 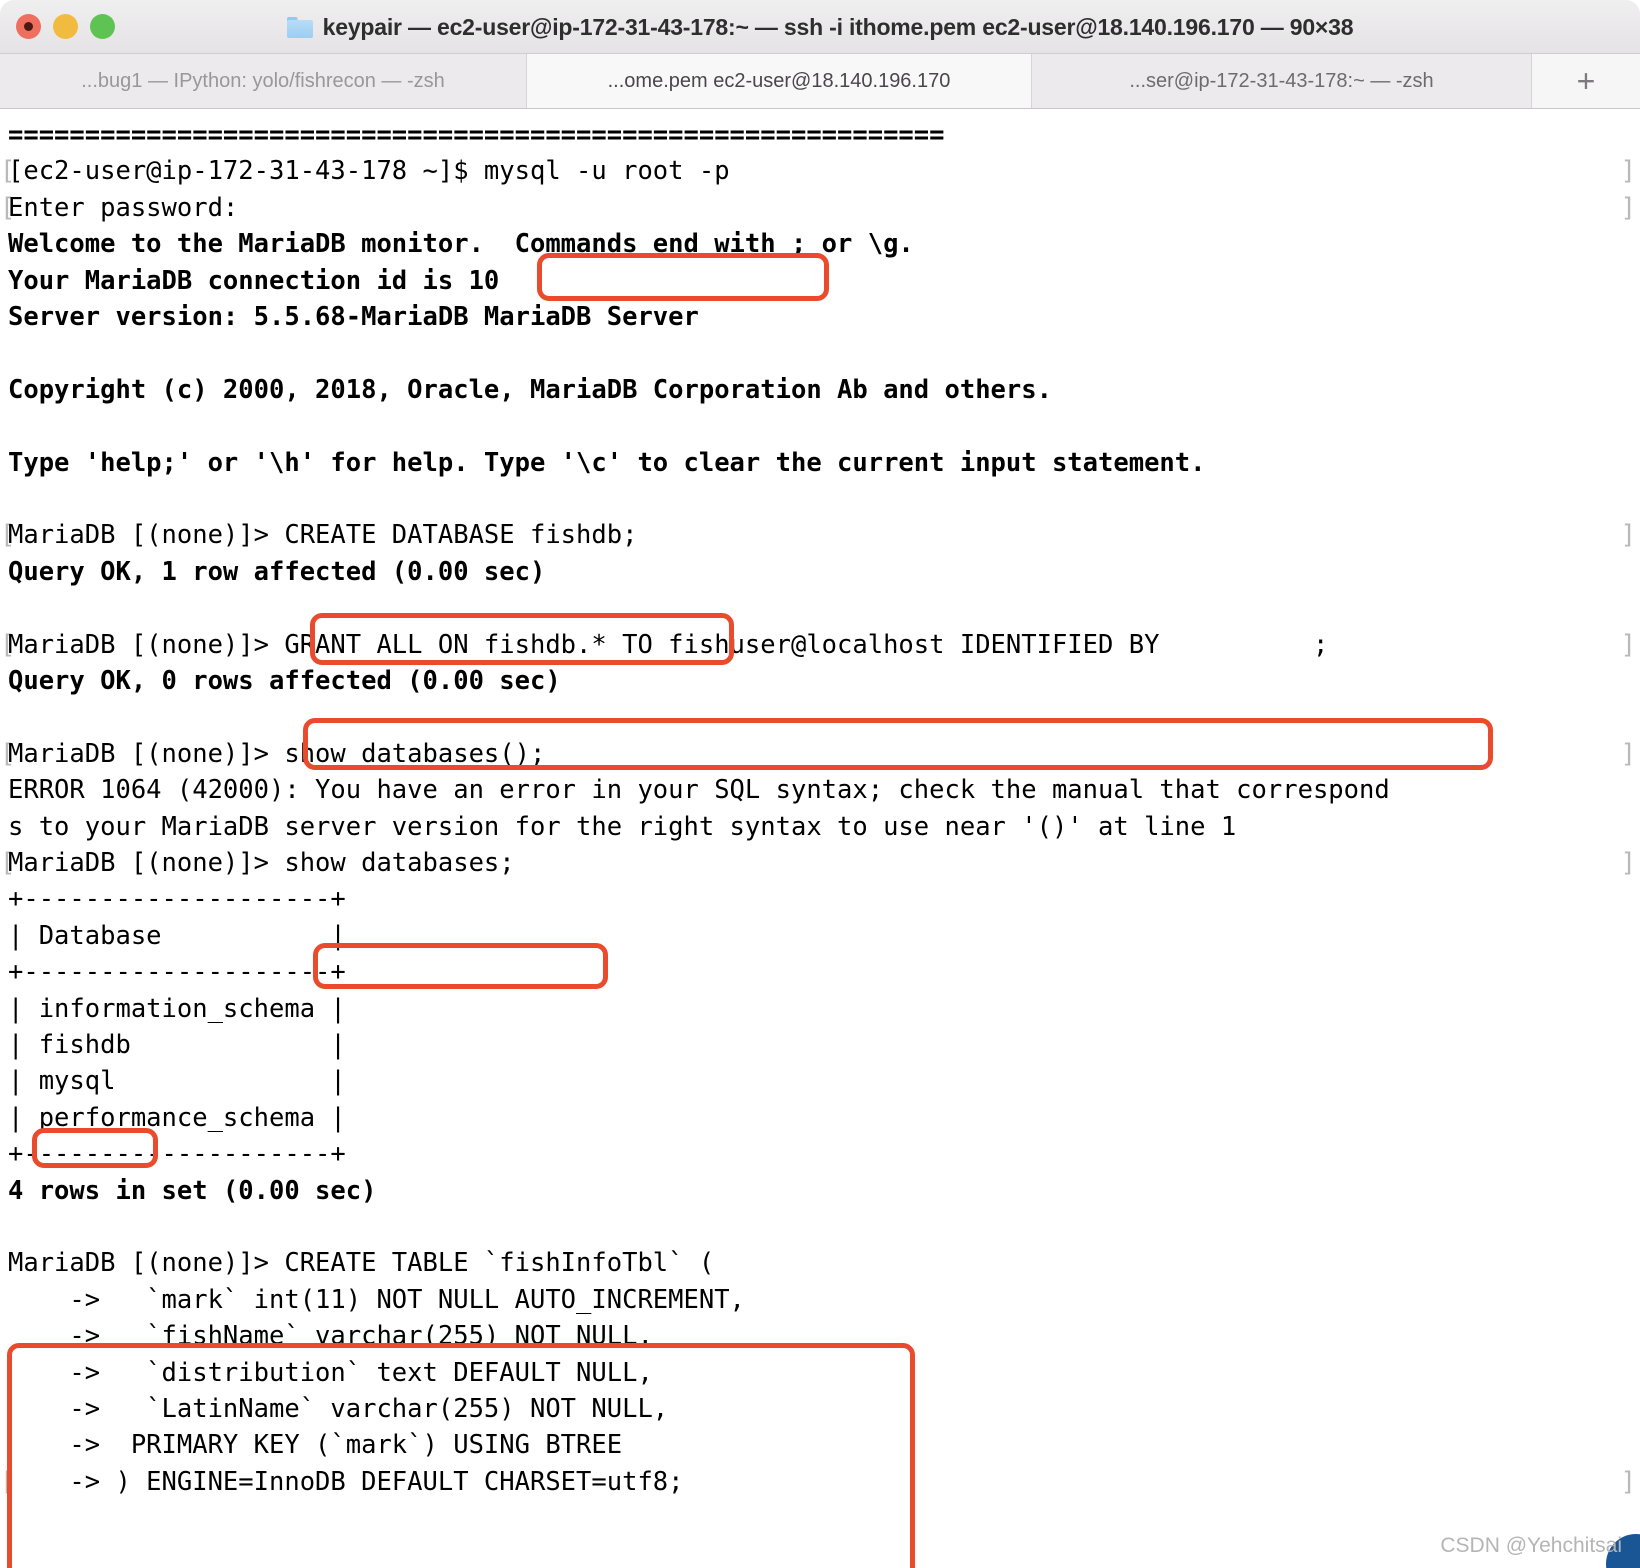 I want to click on terminal-line: Query OK, 1 row affected (0.00 sec), so click(x=277, y=571).